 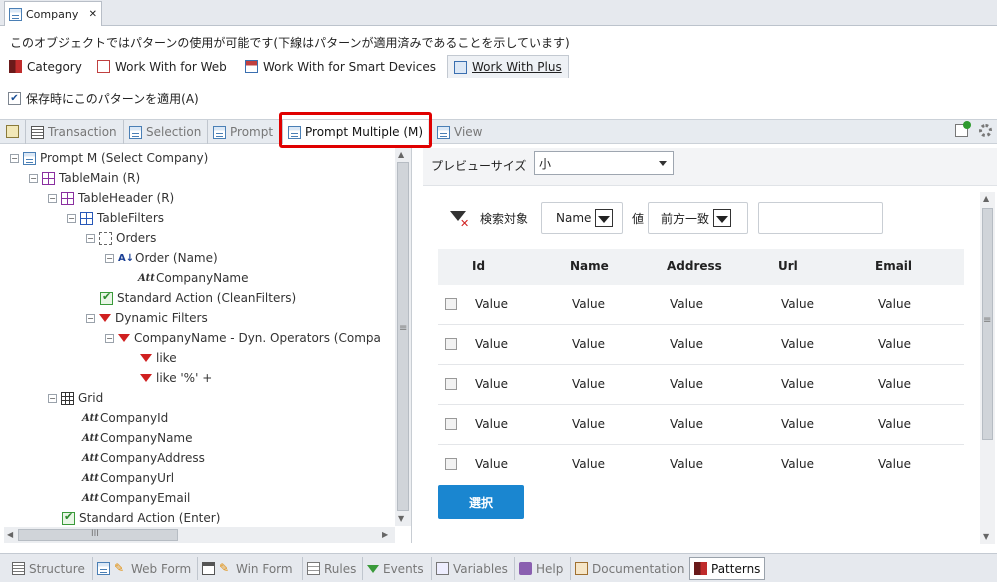 What do you see at coordinates (10, 534) in the screenshot?
I see `scroll-left-arrow: ◀` at bounding box center [10, 534].